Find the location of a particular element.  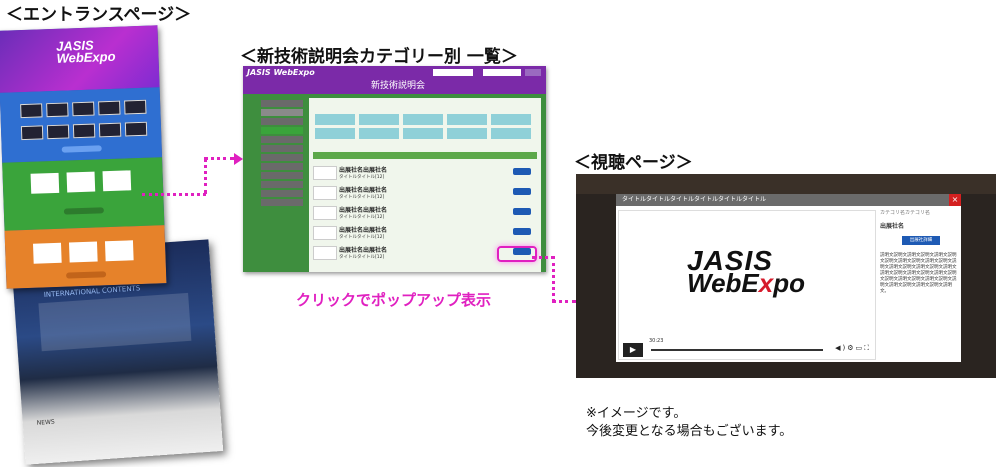

flow-dots-2b is located at coordinates (553, 279).